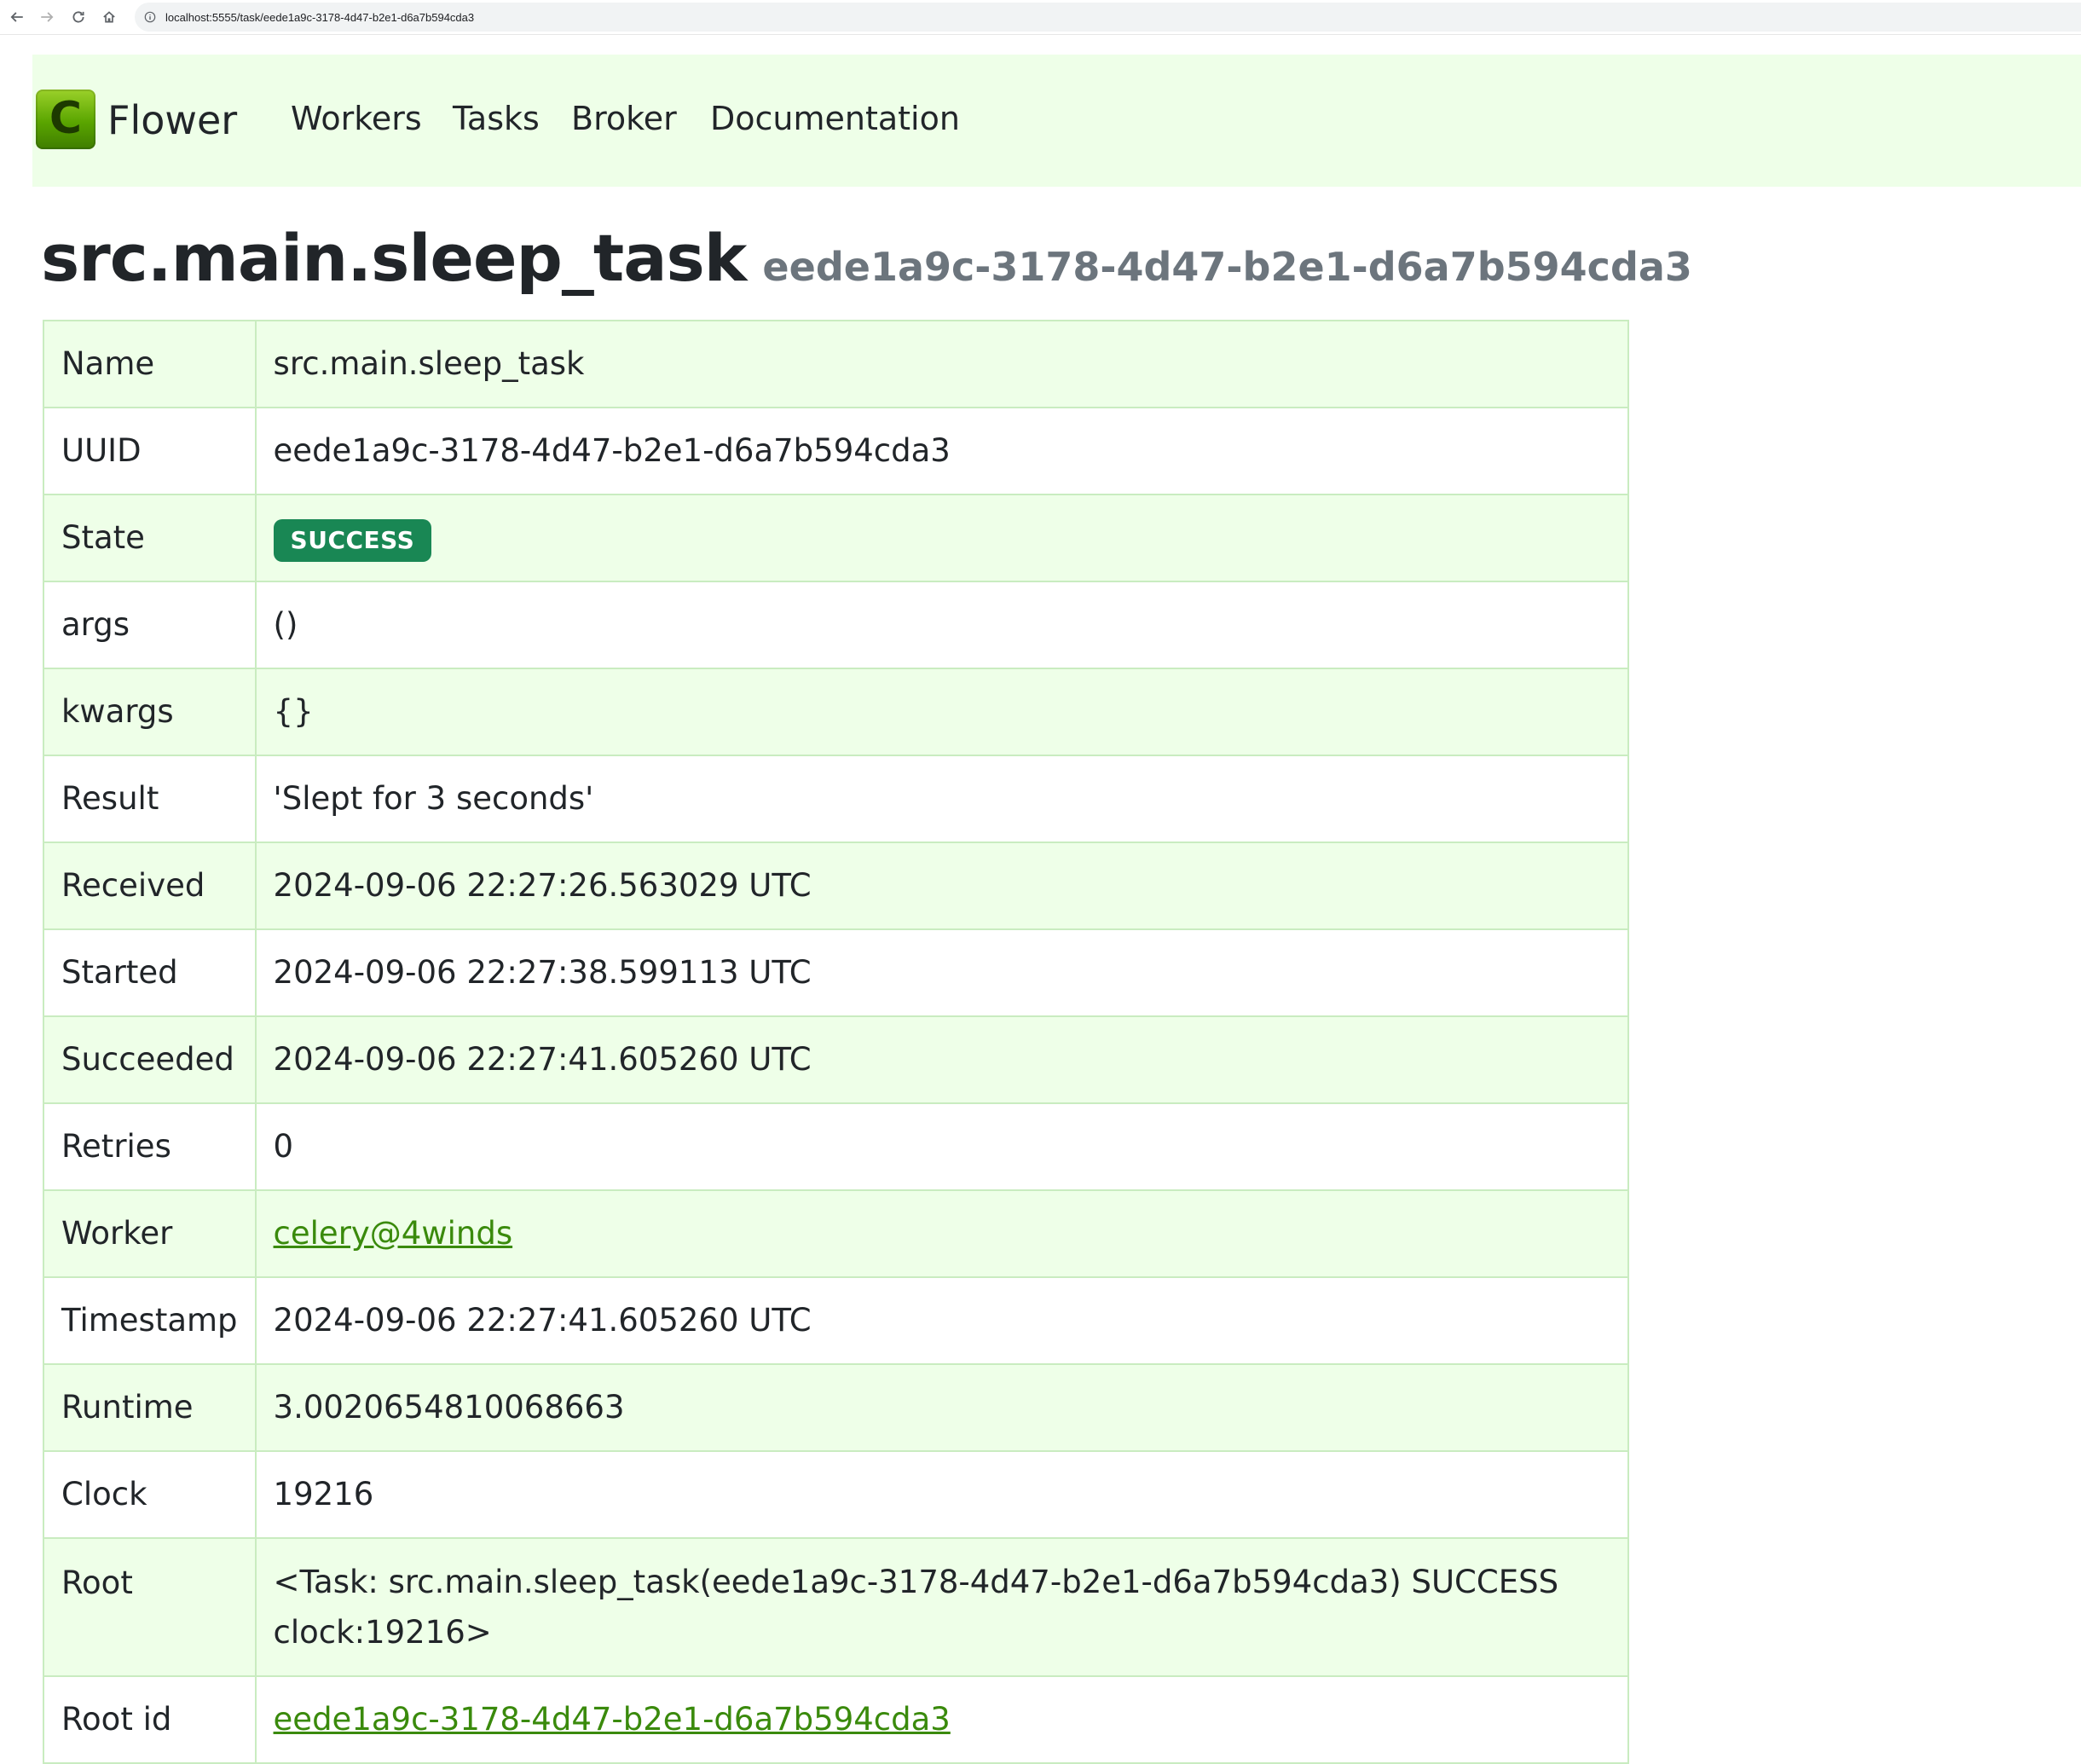 The width and height of the screenshot is (2081, 1764). Describe the element at coordinates (1227, 267) in the screenshot. I see `task-uuid-subtitle: eede1a9c-3178-4d47-b2e1-d6a7b594cda3` at that location.